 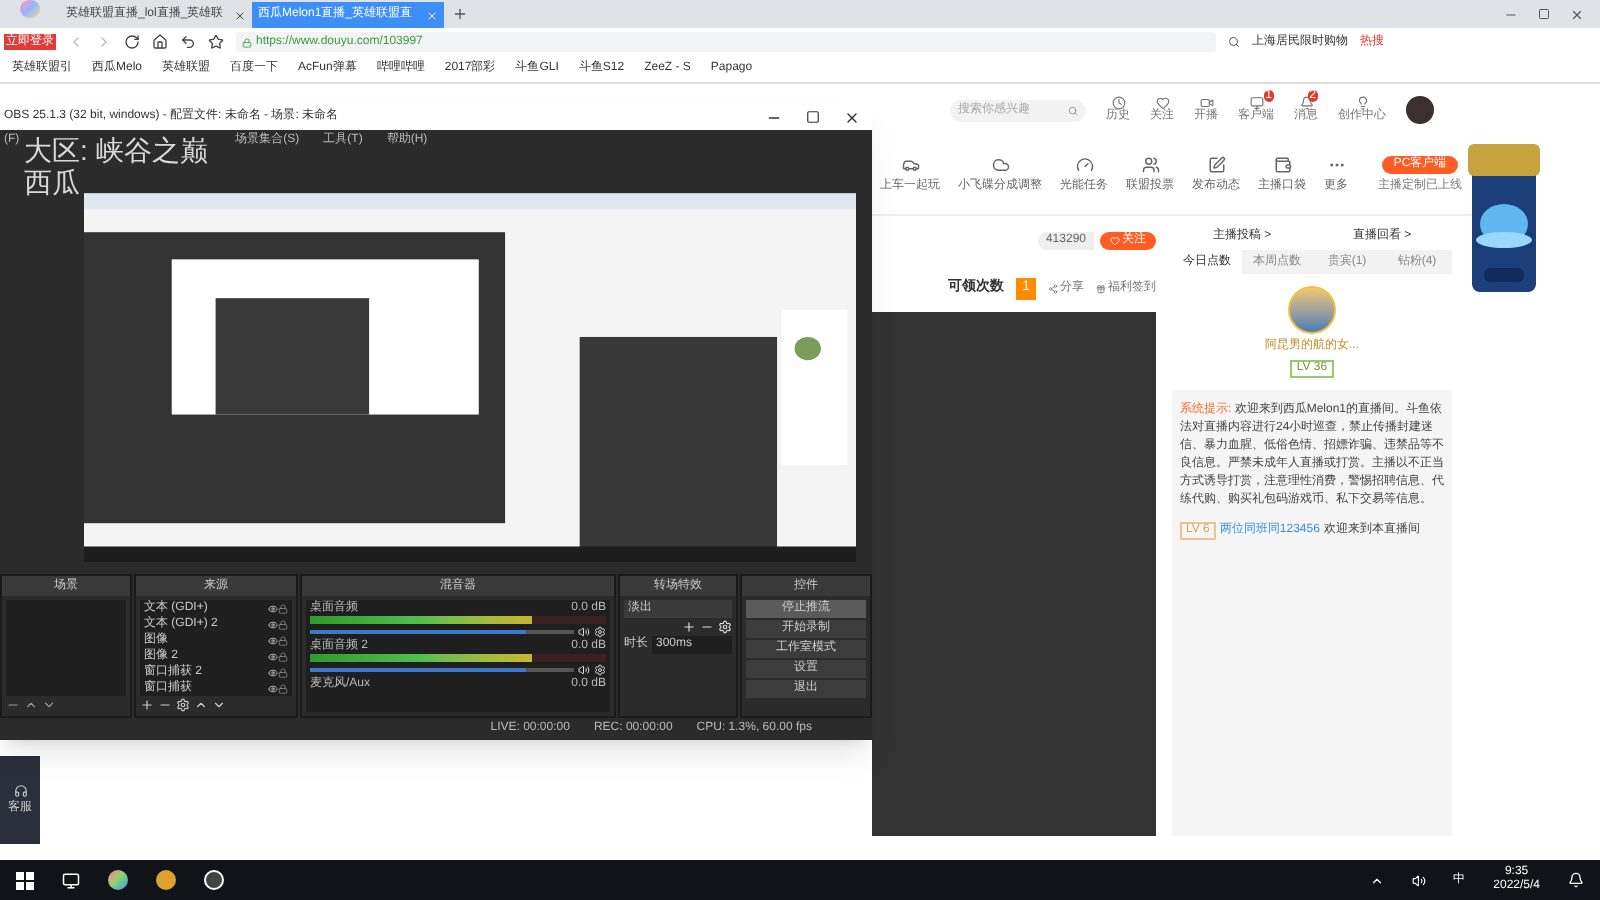 What do you see at coordinates (118, 880) in the screenshot?
I see `browser-taskbar-icon` at bounding box center [118, 880].